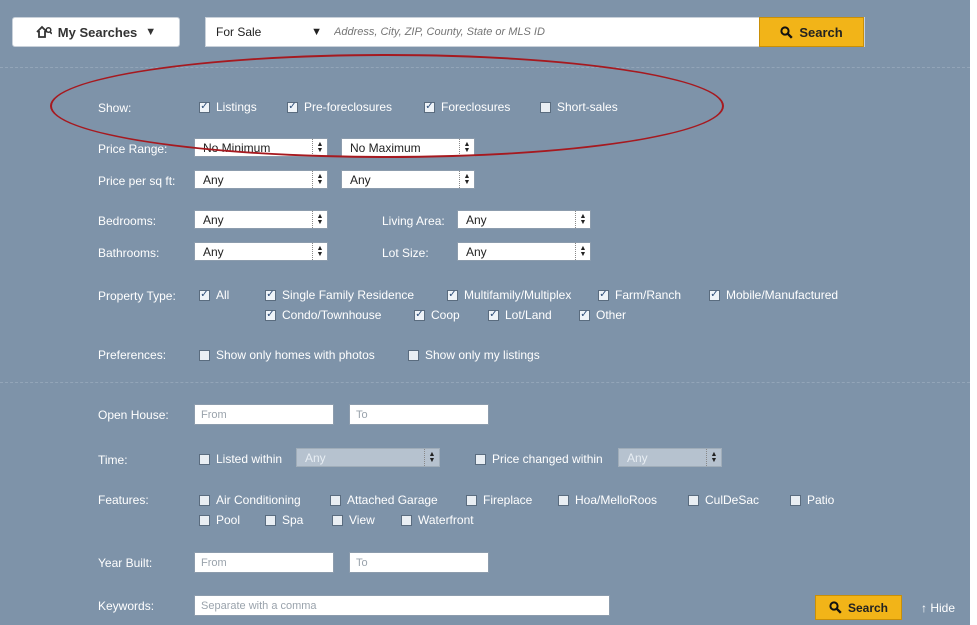 This screenshot has height=625, width=977. I want to click on price-range-label: Price Range:, so click(133, 149).